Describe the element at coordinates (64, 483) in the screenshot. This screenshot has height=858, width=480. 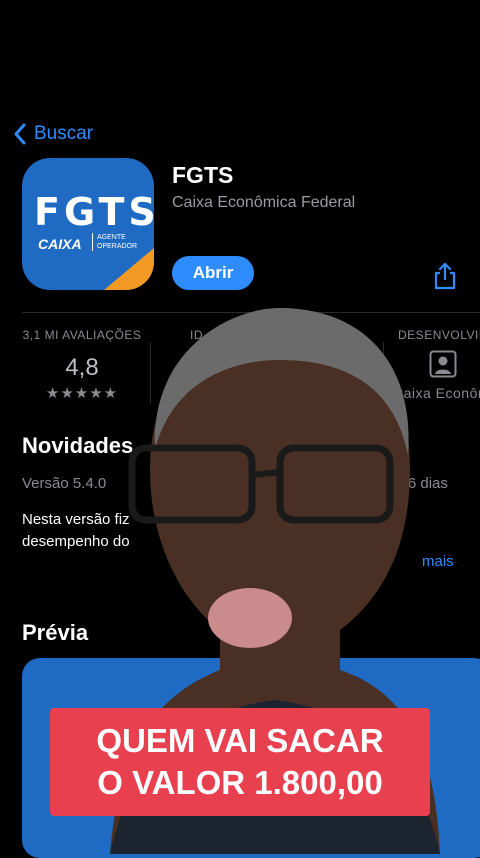
I see `whats-new-version: Versão 5.4.0` at that location.